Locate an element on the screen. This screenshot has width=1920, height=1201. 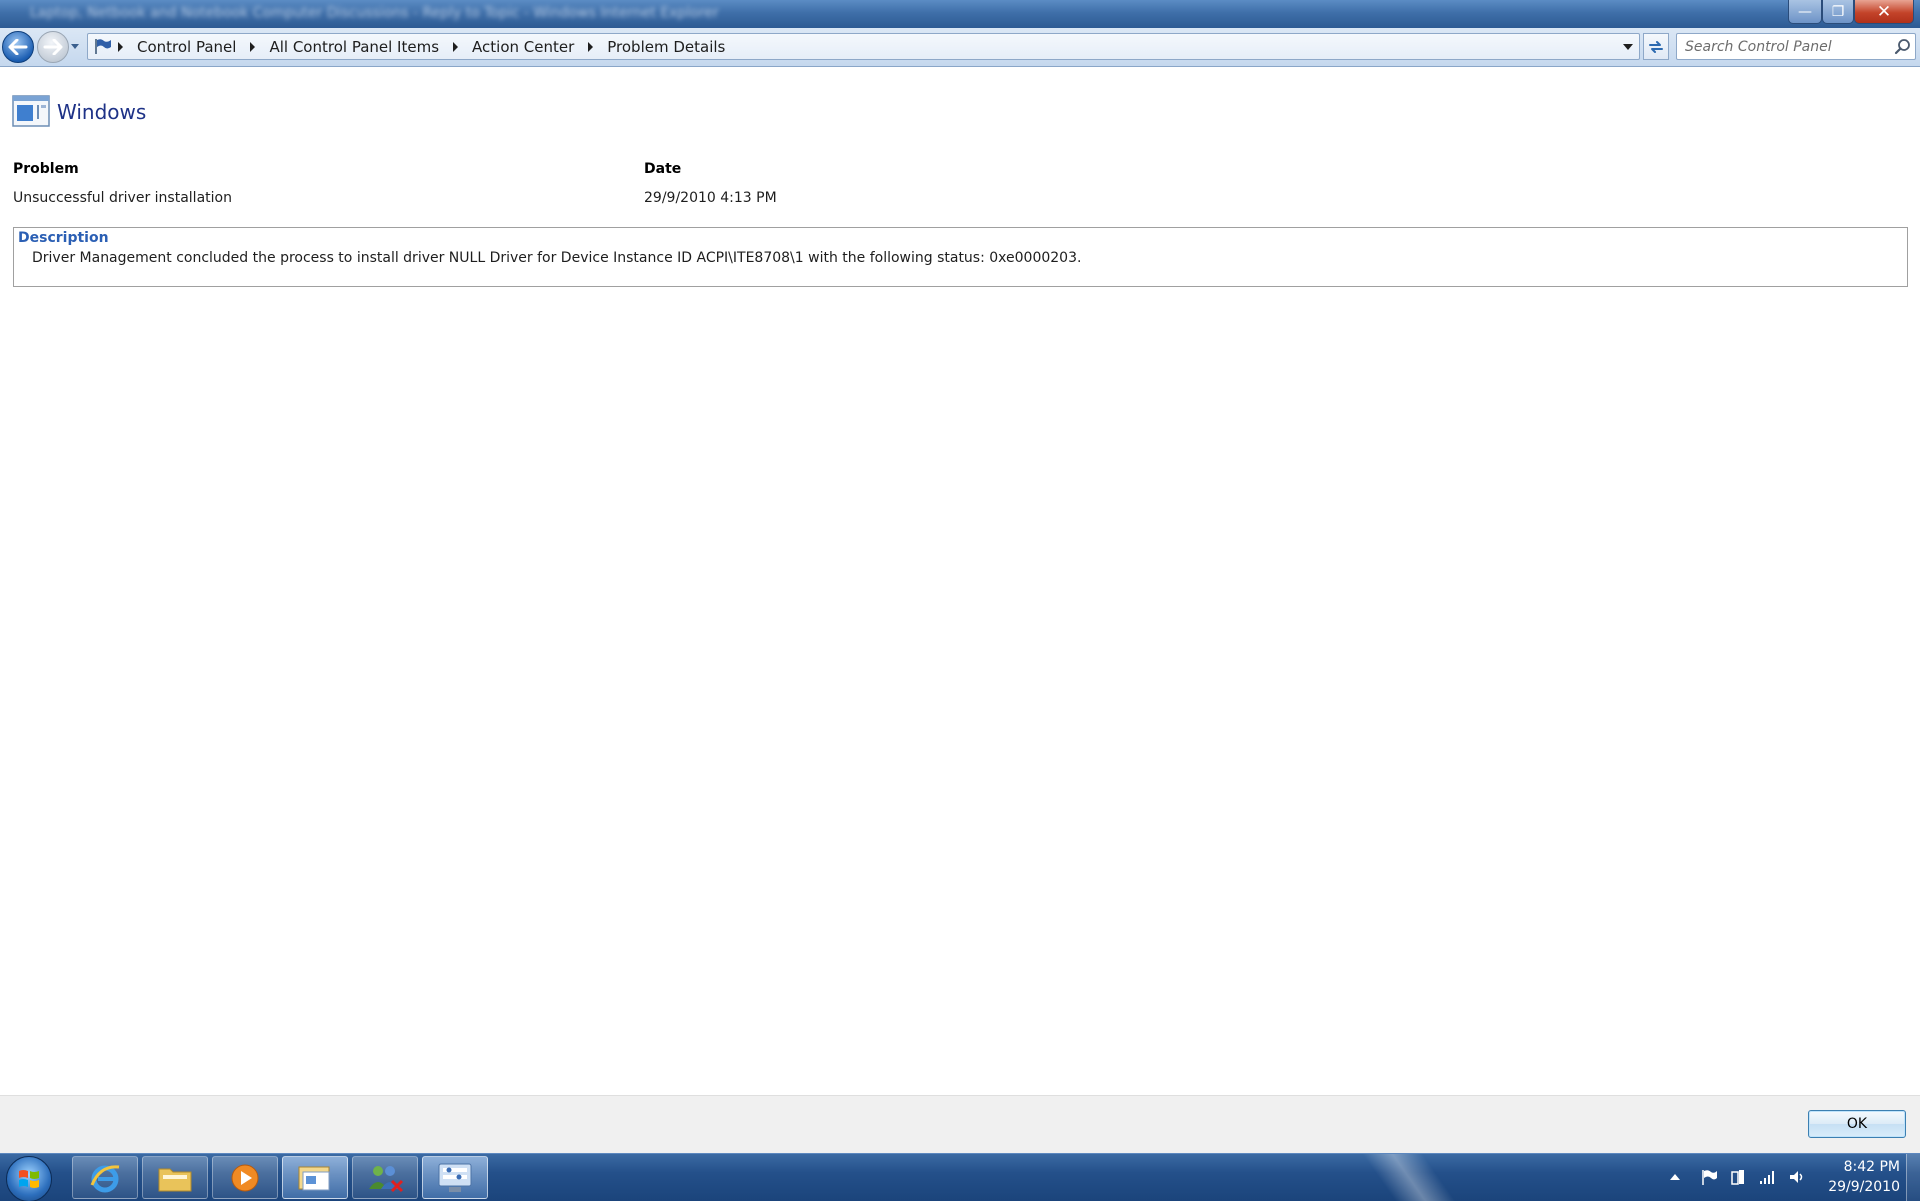
back-button is located at coordinates (18, 47).